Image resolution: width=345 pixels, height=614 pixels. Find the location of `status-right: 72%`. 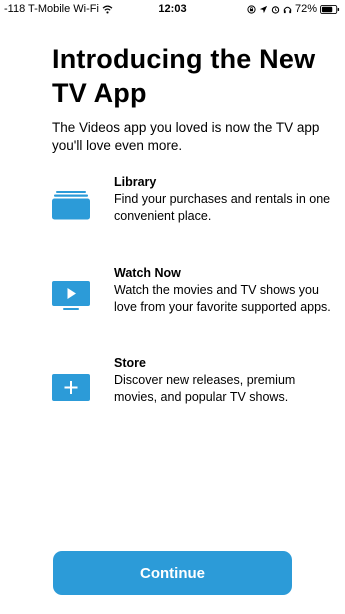

status-right: 72% is located at coordinates (293, 9).